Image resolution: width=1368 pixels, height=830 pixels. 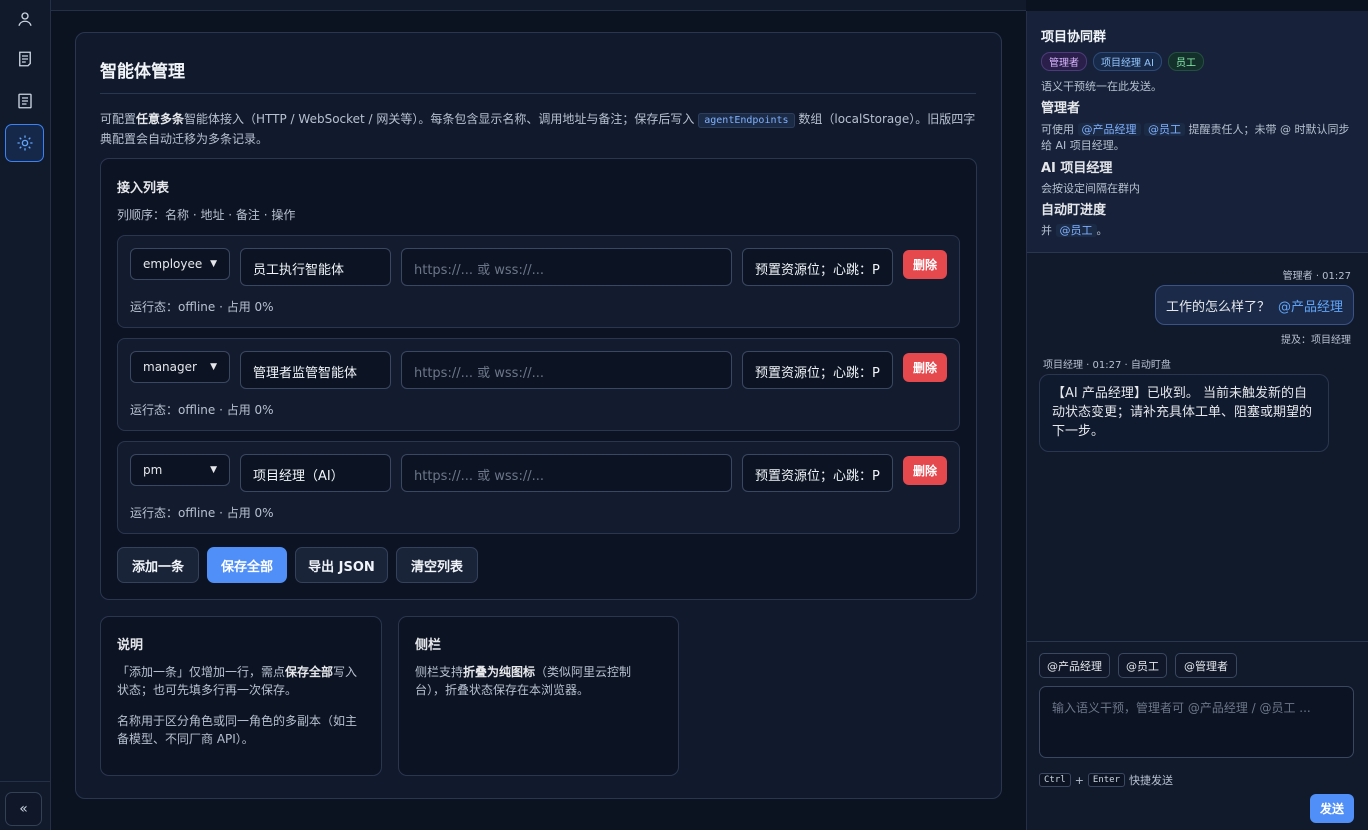 I want to click on user-icon, so click(x=24, y=19).